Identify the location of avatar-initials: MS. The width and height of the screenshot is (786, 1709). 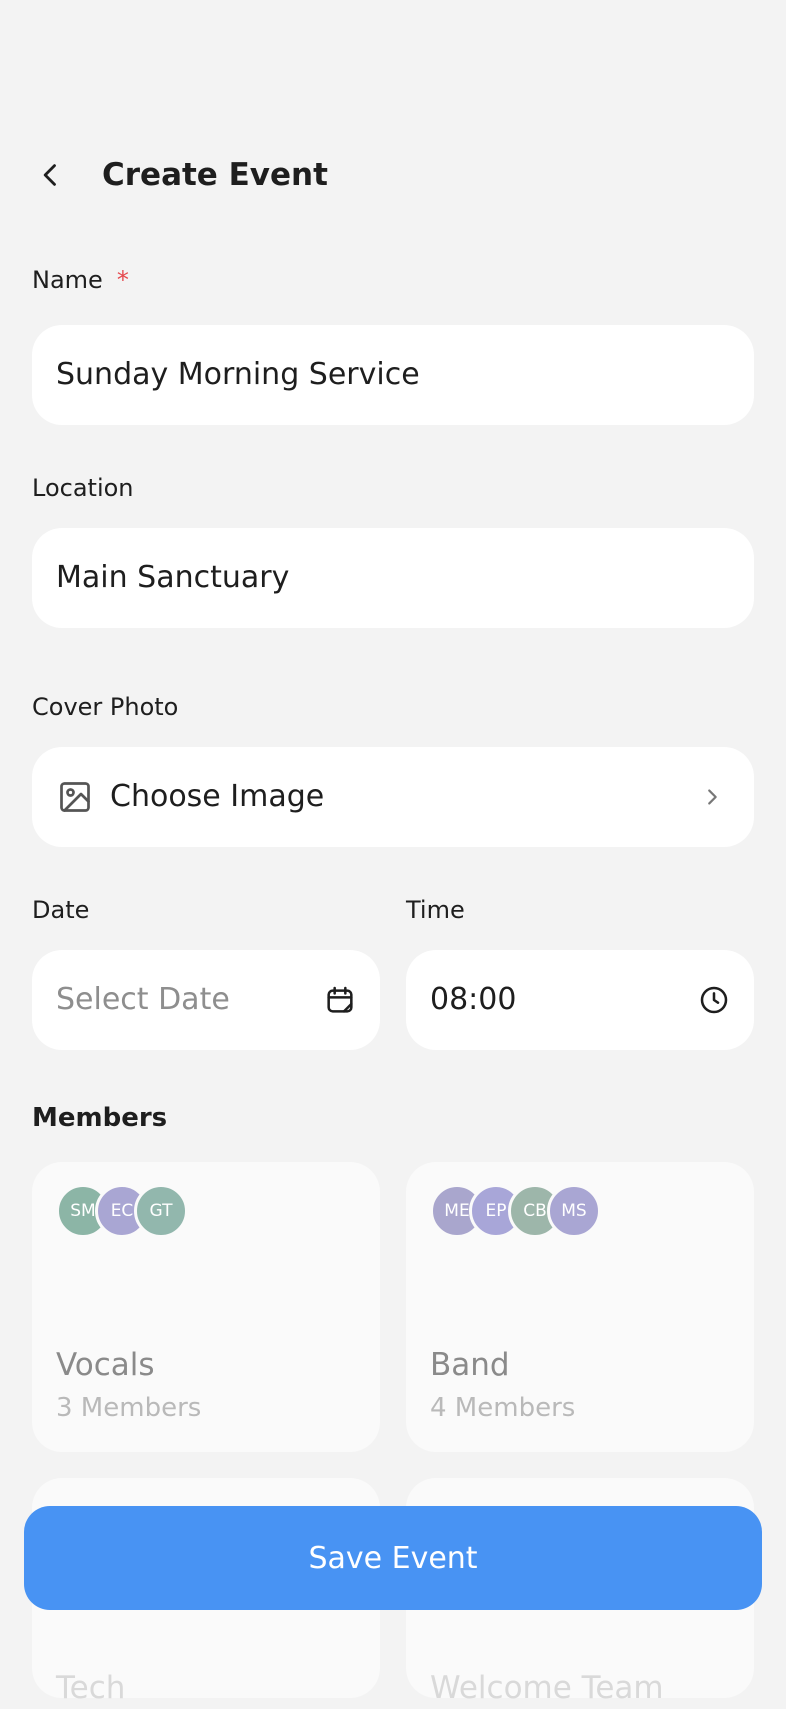
(574, 1211).